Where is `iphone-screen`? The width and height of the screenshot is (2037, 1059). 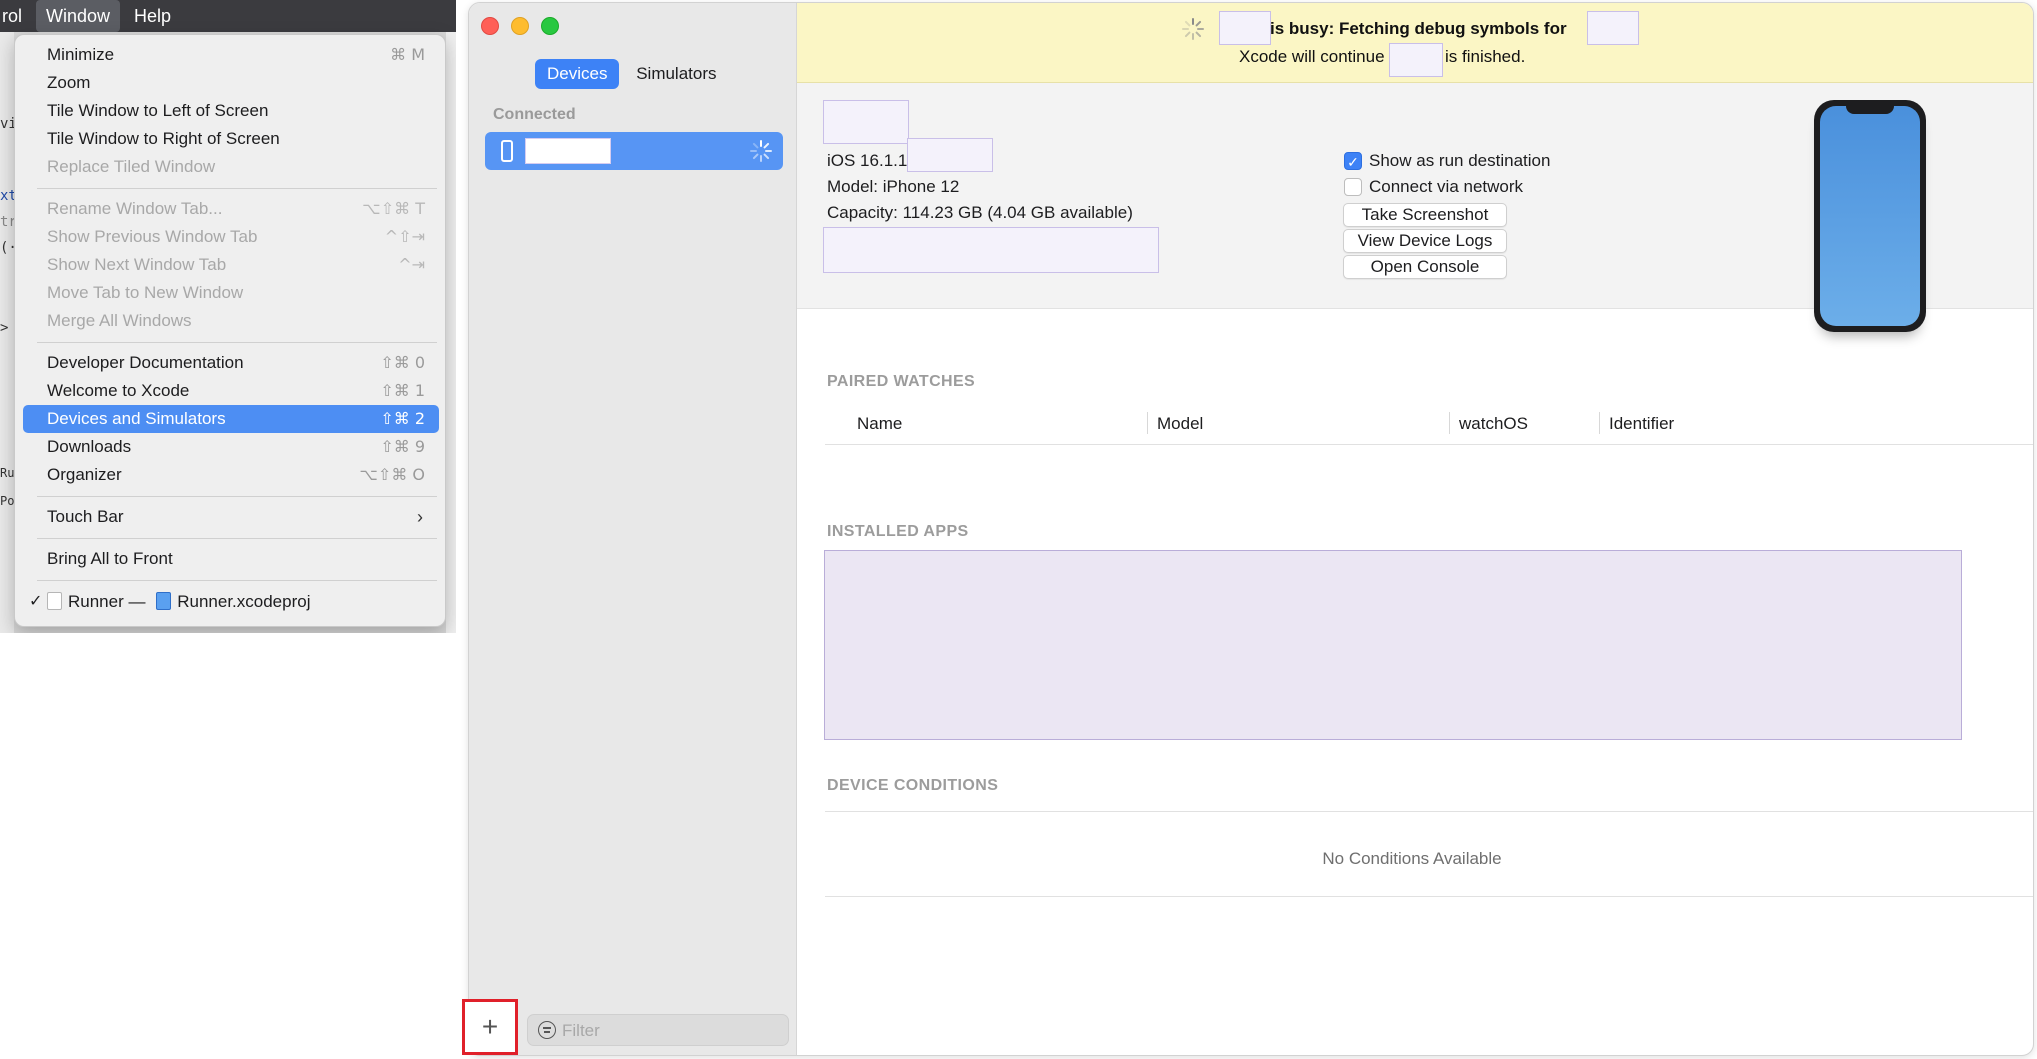 iphone-screen is located at coordinates (1870, 216).